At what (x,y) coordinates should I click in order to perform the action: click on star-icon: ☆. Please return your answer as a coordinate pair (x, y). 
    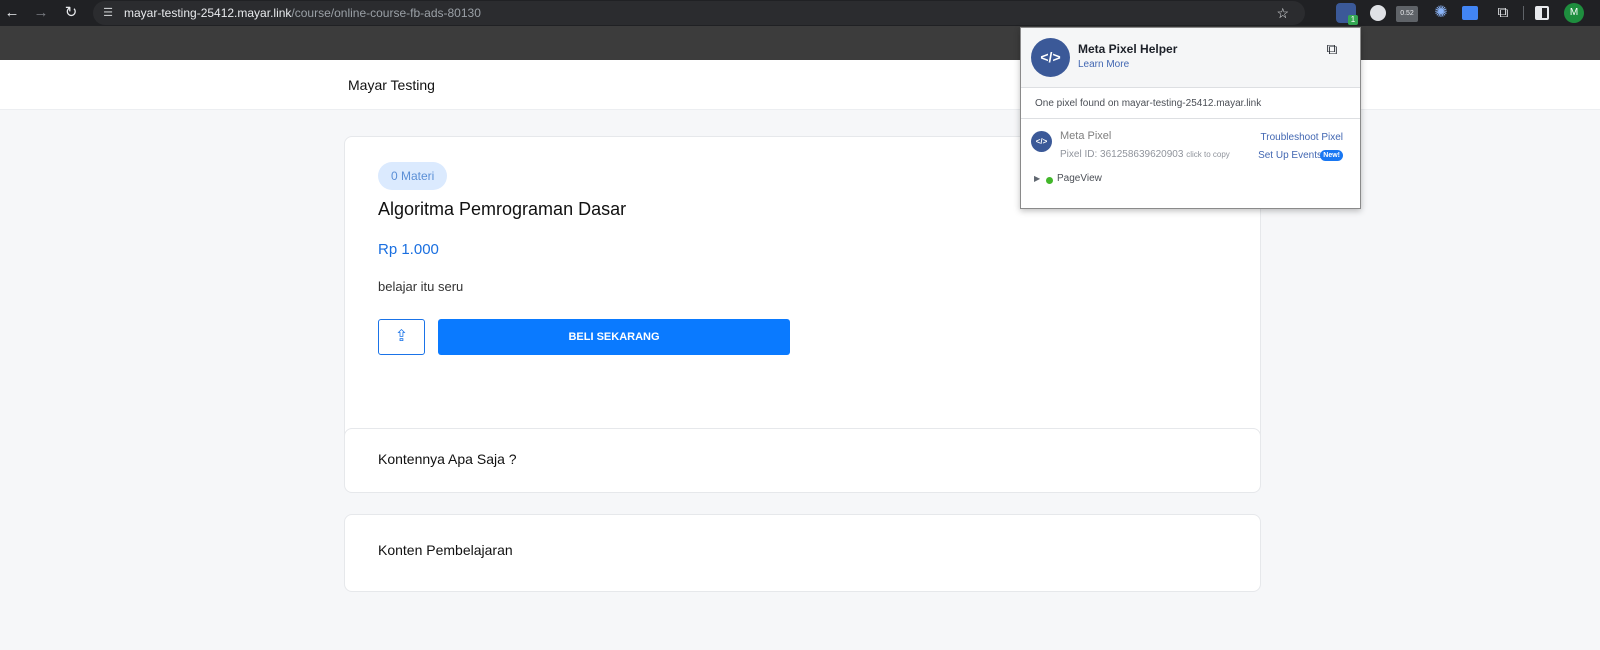
    Looking at the image, I should click on (1282, 13).